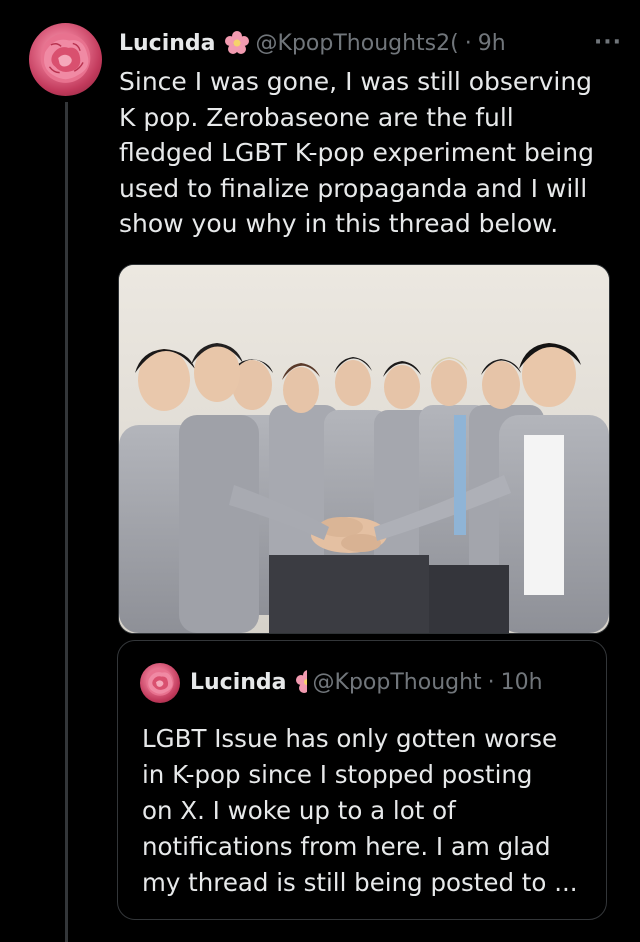  Describe the element at coordinates (608, 42) in the screenshot. I see `more-options-icon: ···` at that location.